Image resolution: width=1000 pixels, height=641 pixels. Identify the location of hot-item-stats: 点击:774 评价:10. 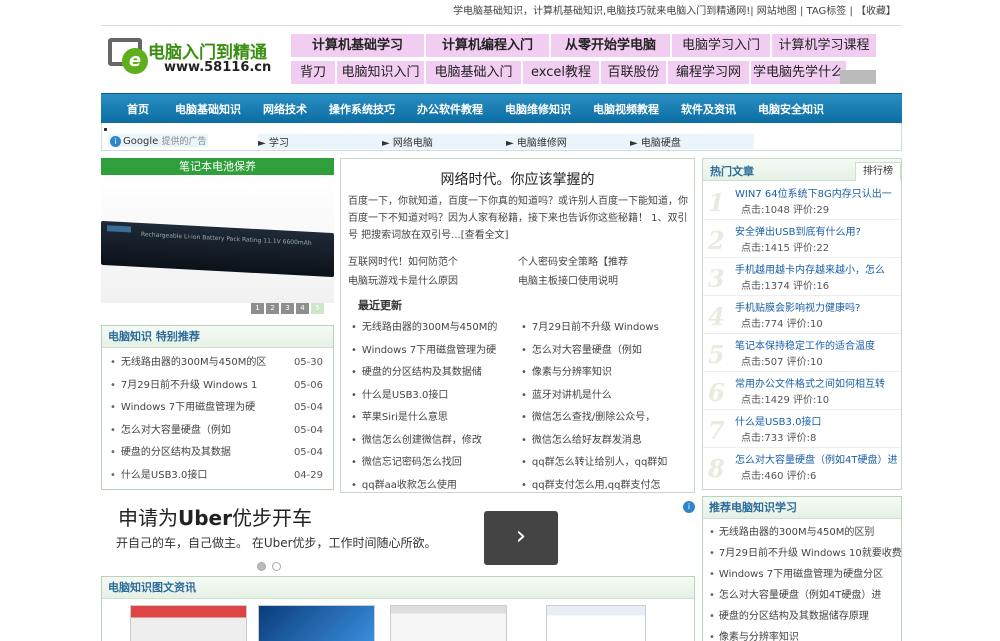
(782, 324).